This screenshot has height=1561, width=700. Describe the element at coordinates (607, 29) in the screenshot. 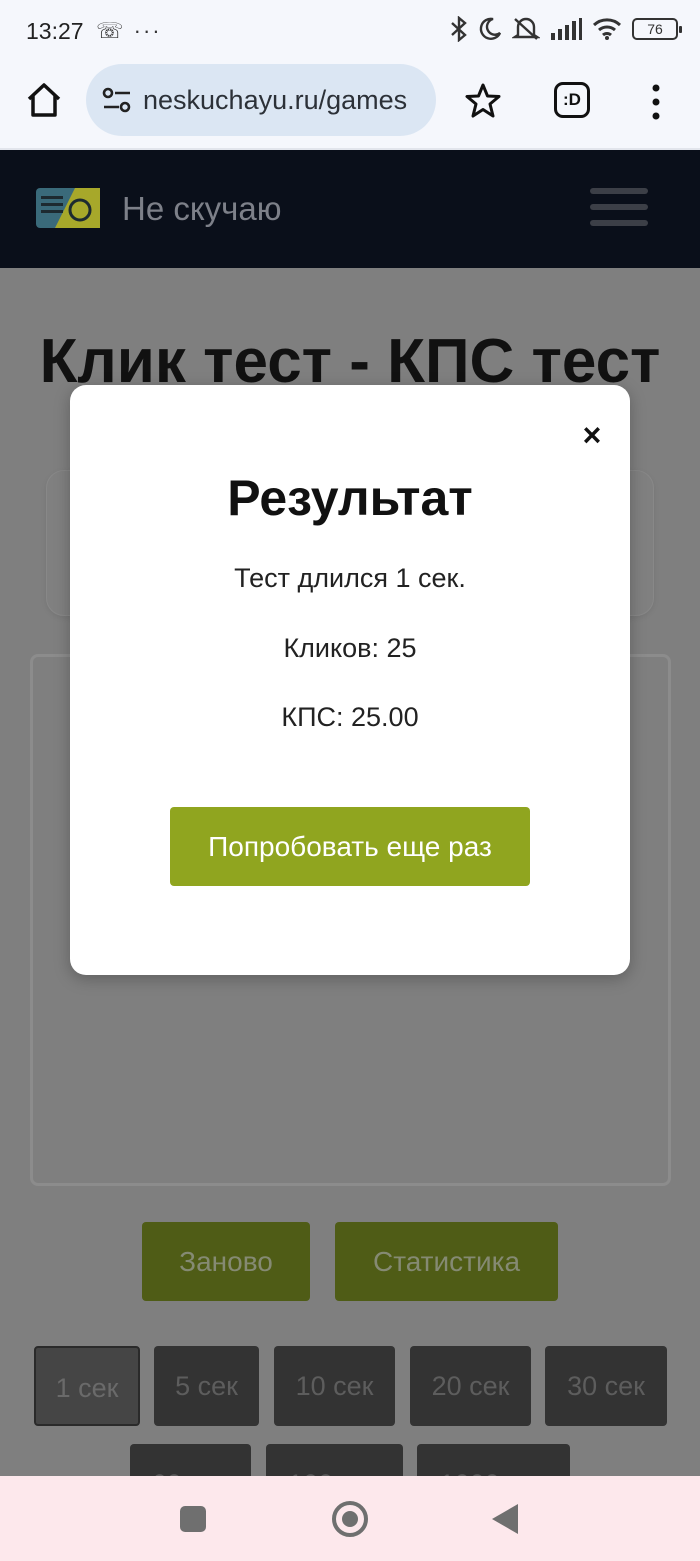

I see `wifi-icon` at that location.